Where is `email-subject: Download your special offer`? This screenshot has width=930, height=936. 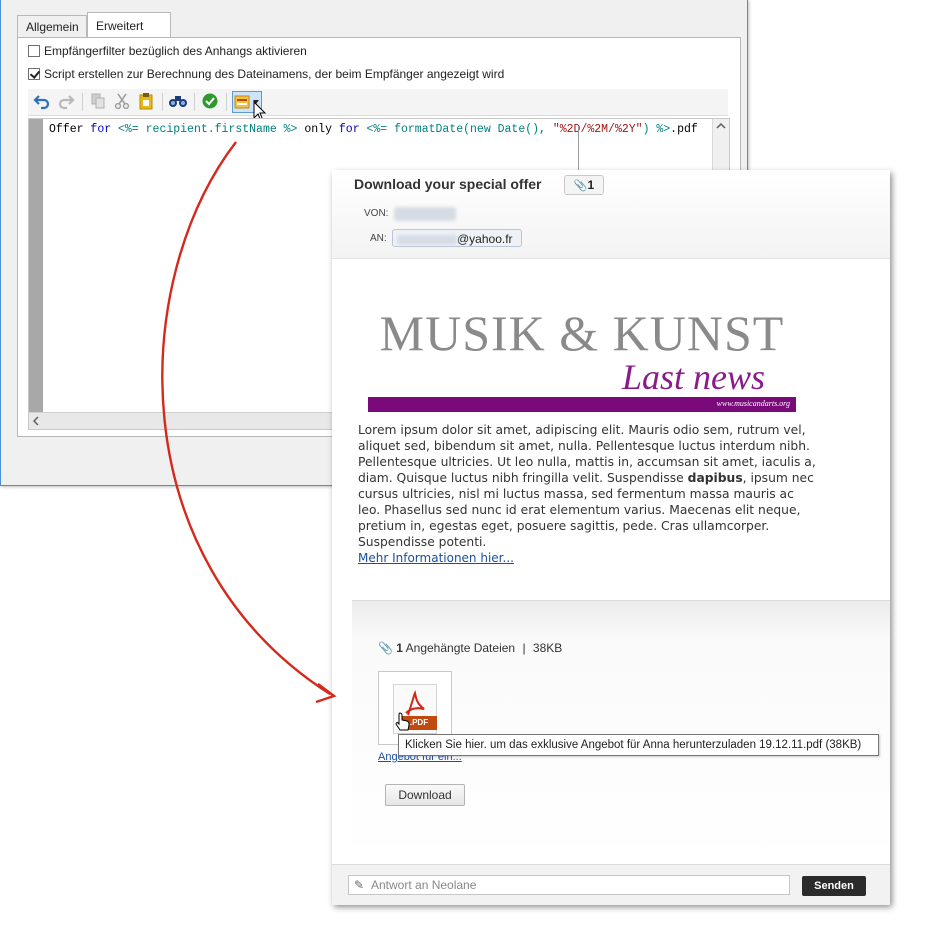 email-subject: Download your special offer is located at coordinates (448, 184).